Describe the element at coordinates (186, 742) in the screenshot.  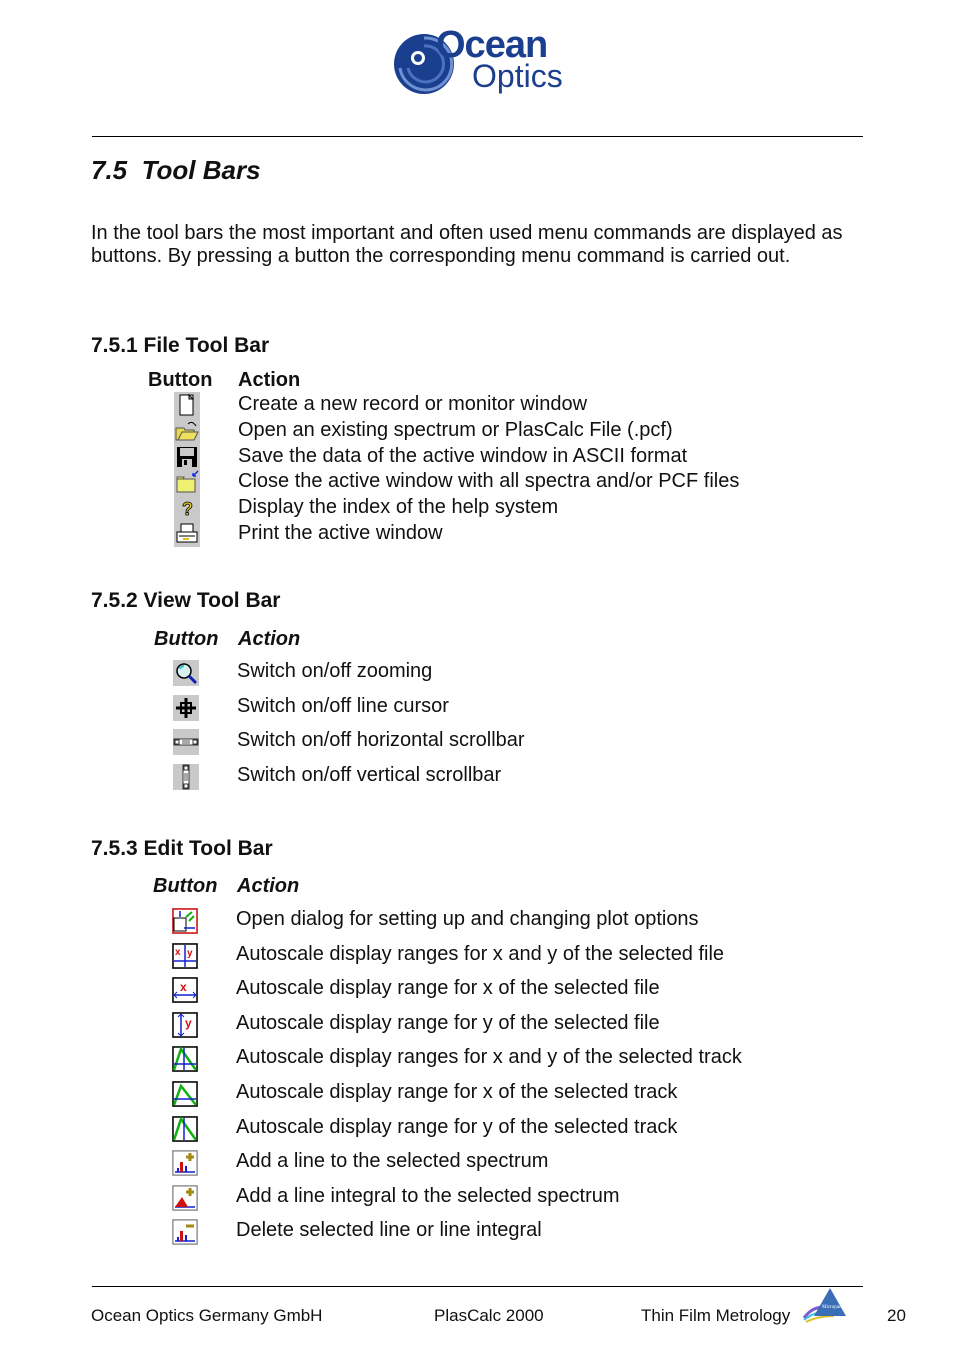
I see `horizontal-scrollbar-icon` at that location.